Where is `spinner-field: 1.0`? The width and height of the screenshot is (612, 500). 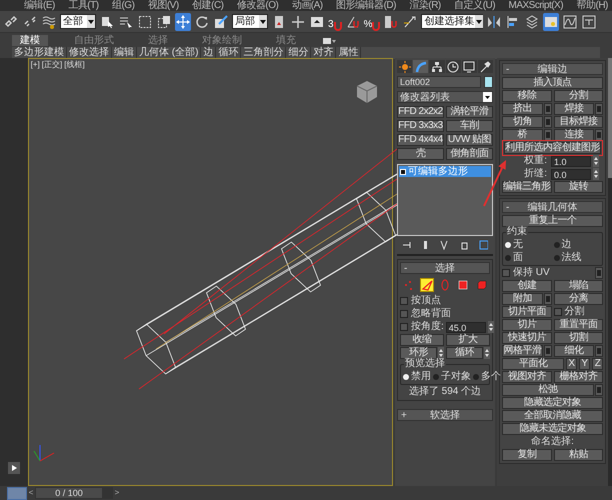 spinner-field: 1.0 is located at coordinates (571, 161).